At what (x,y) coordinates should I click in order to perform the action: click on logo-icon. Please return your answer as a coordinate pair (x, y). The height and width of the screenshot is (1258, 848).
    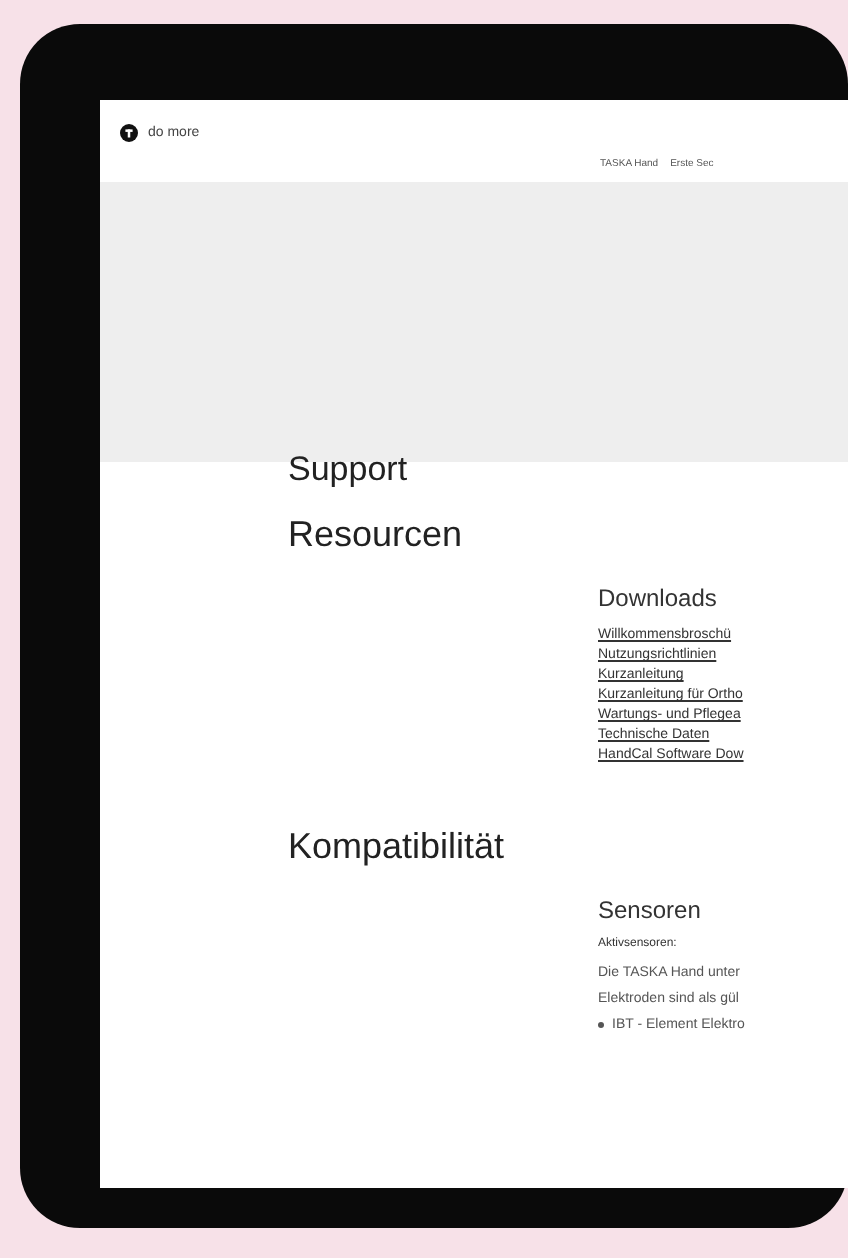
    Looking at the image, I should click on (129, 133).